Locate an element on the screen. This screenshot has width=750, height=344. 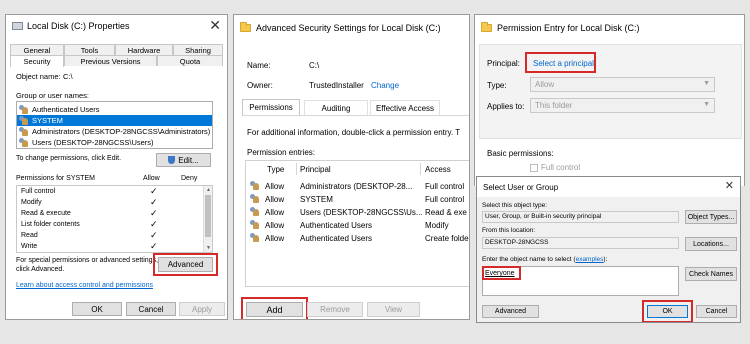
tab-quota: Quota is located at coordinates (190, 60).